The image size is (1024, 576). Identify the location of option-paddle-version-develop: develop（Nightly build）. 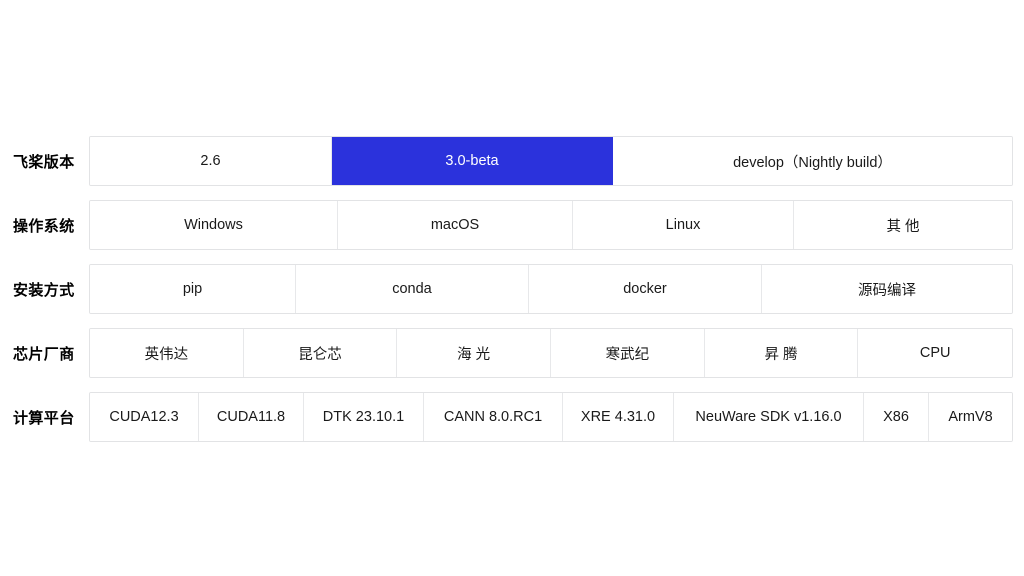
(812, 161).